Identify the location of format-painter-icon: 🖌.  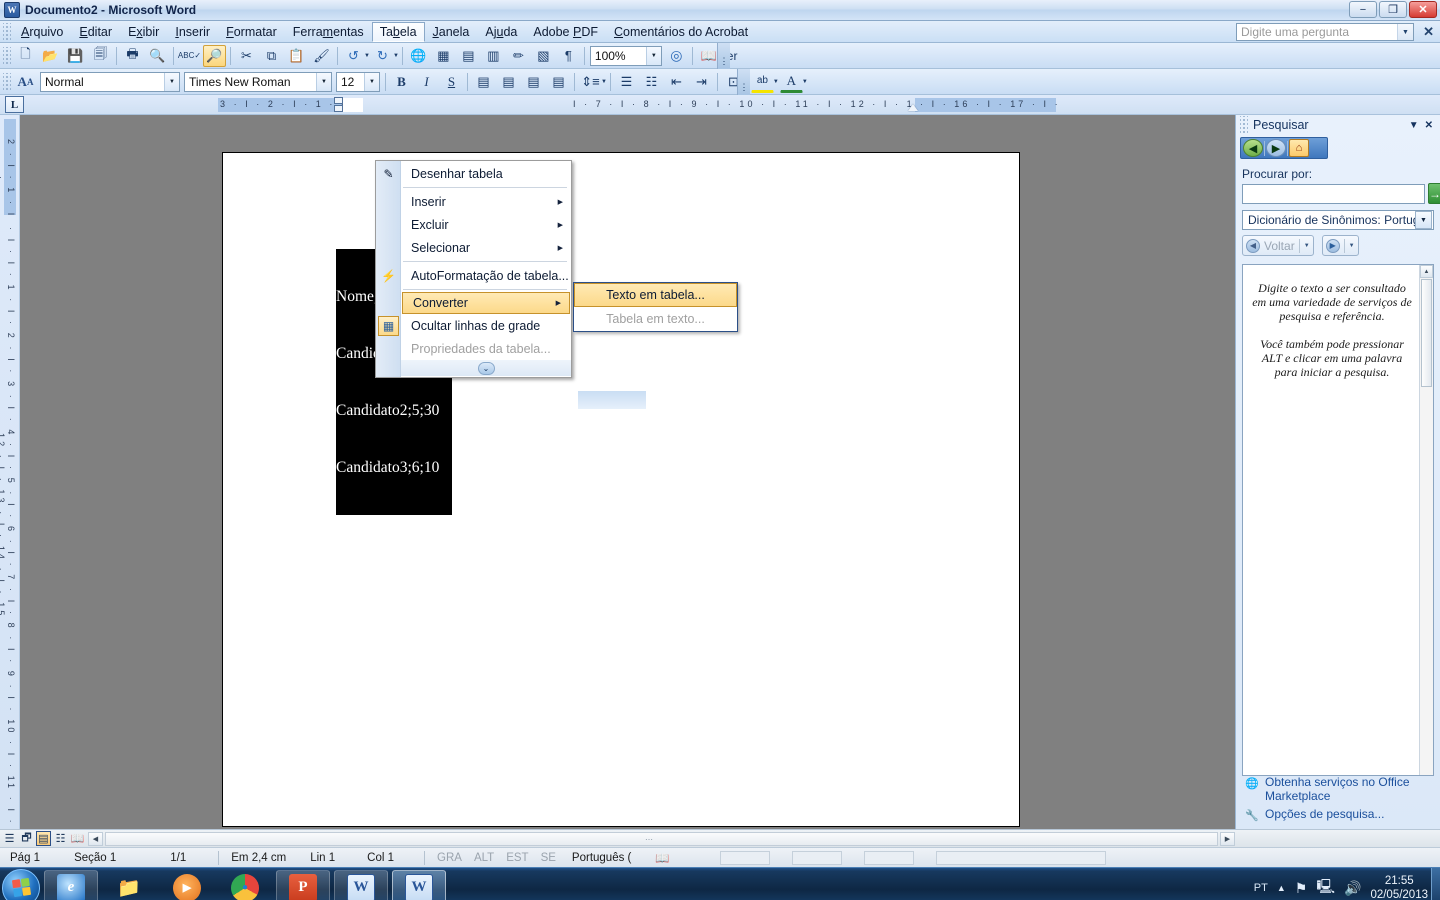
(321, 56).